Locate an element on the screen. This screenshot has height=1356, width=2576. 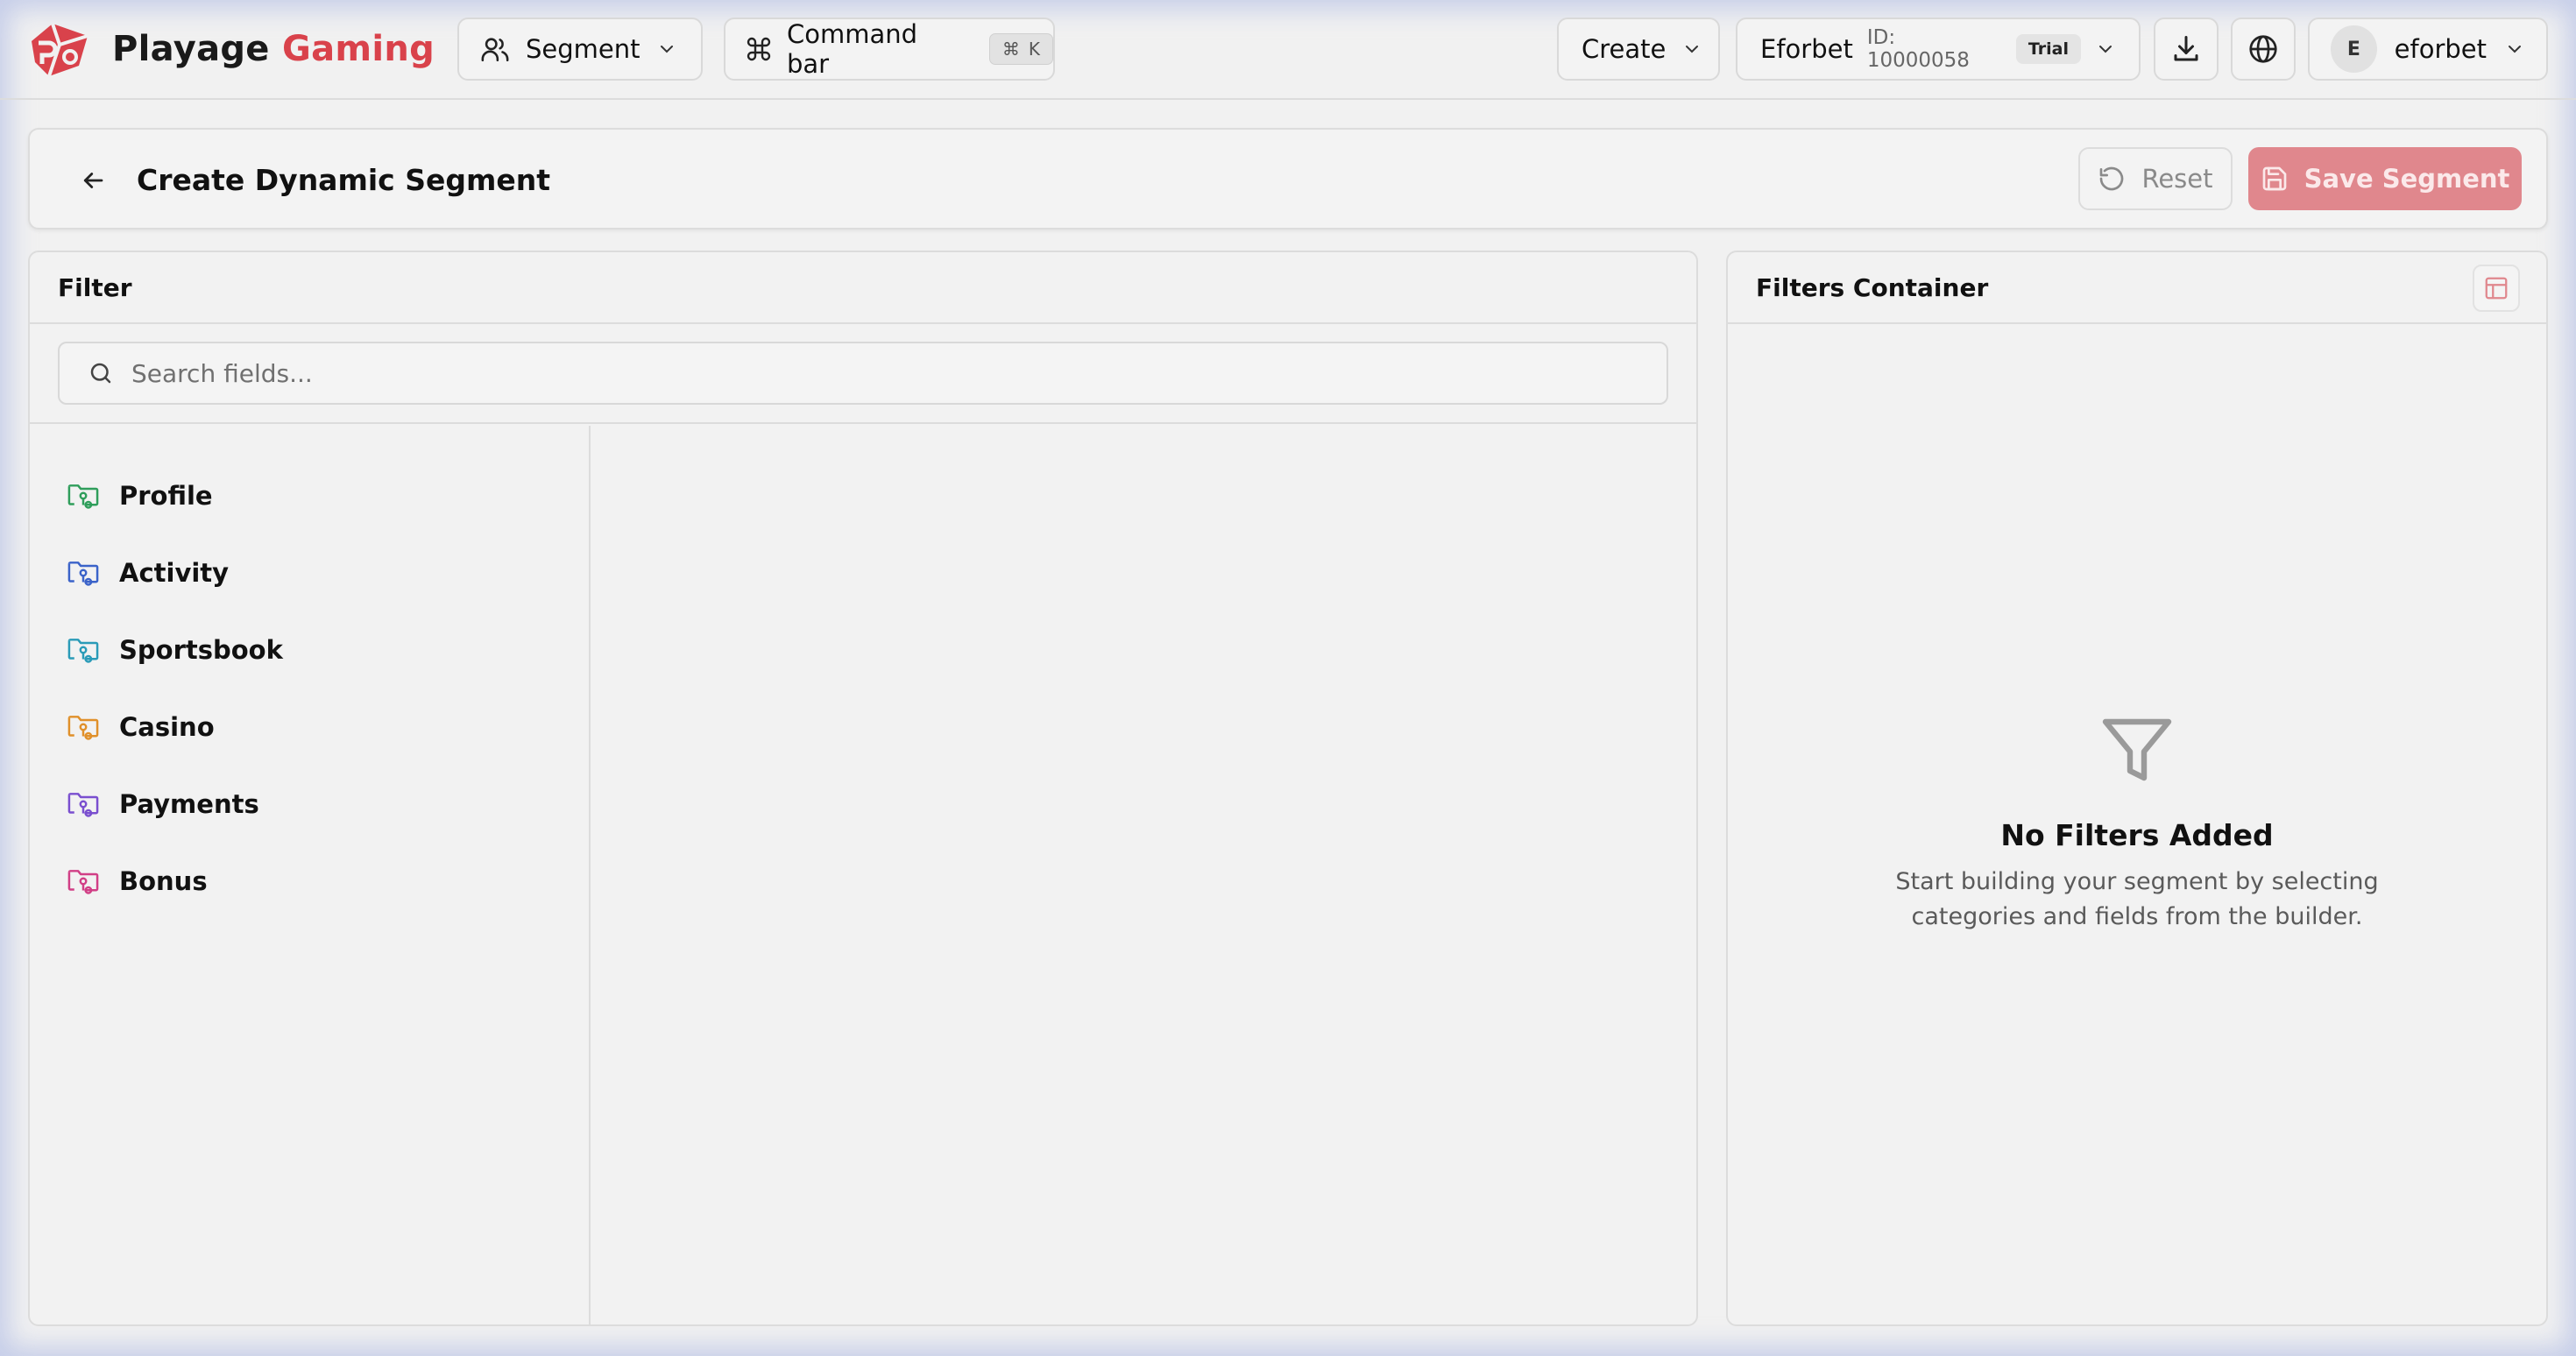
org-name: Eforbet is located at coordinates (1806, 49).